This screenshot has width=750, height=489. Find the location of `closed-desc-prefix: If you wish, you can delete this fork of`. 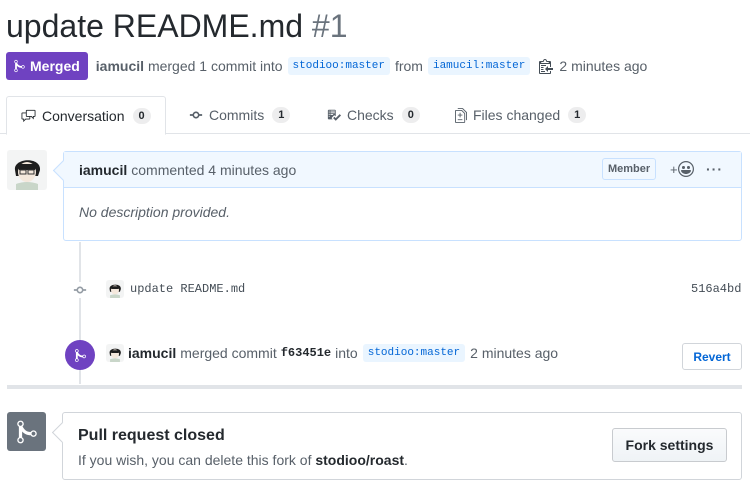

closed-desc-prefix: If you wish, you can delete this fork of is located at coordinates (195, 460).